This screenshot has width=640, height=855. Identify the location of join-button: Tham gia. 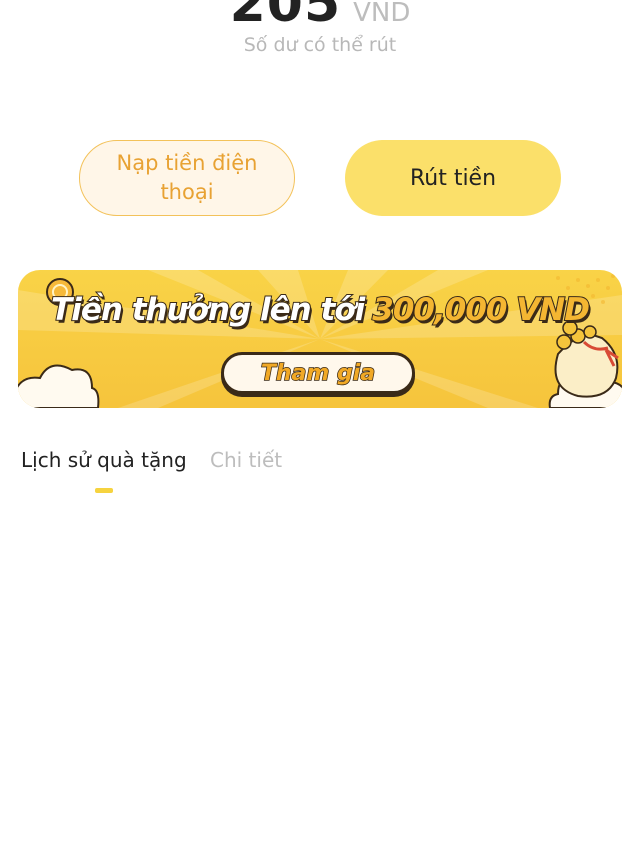
(318, 373).